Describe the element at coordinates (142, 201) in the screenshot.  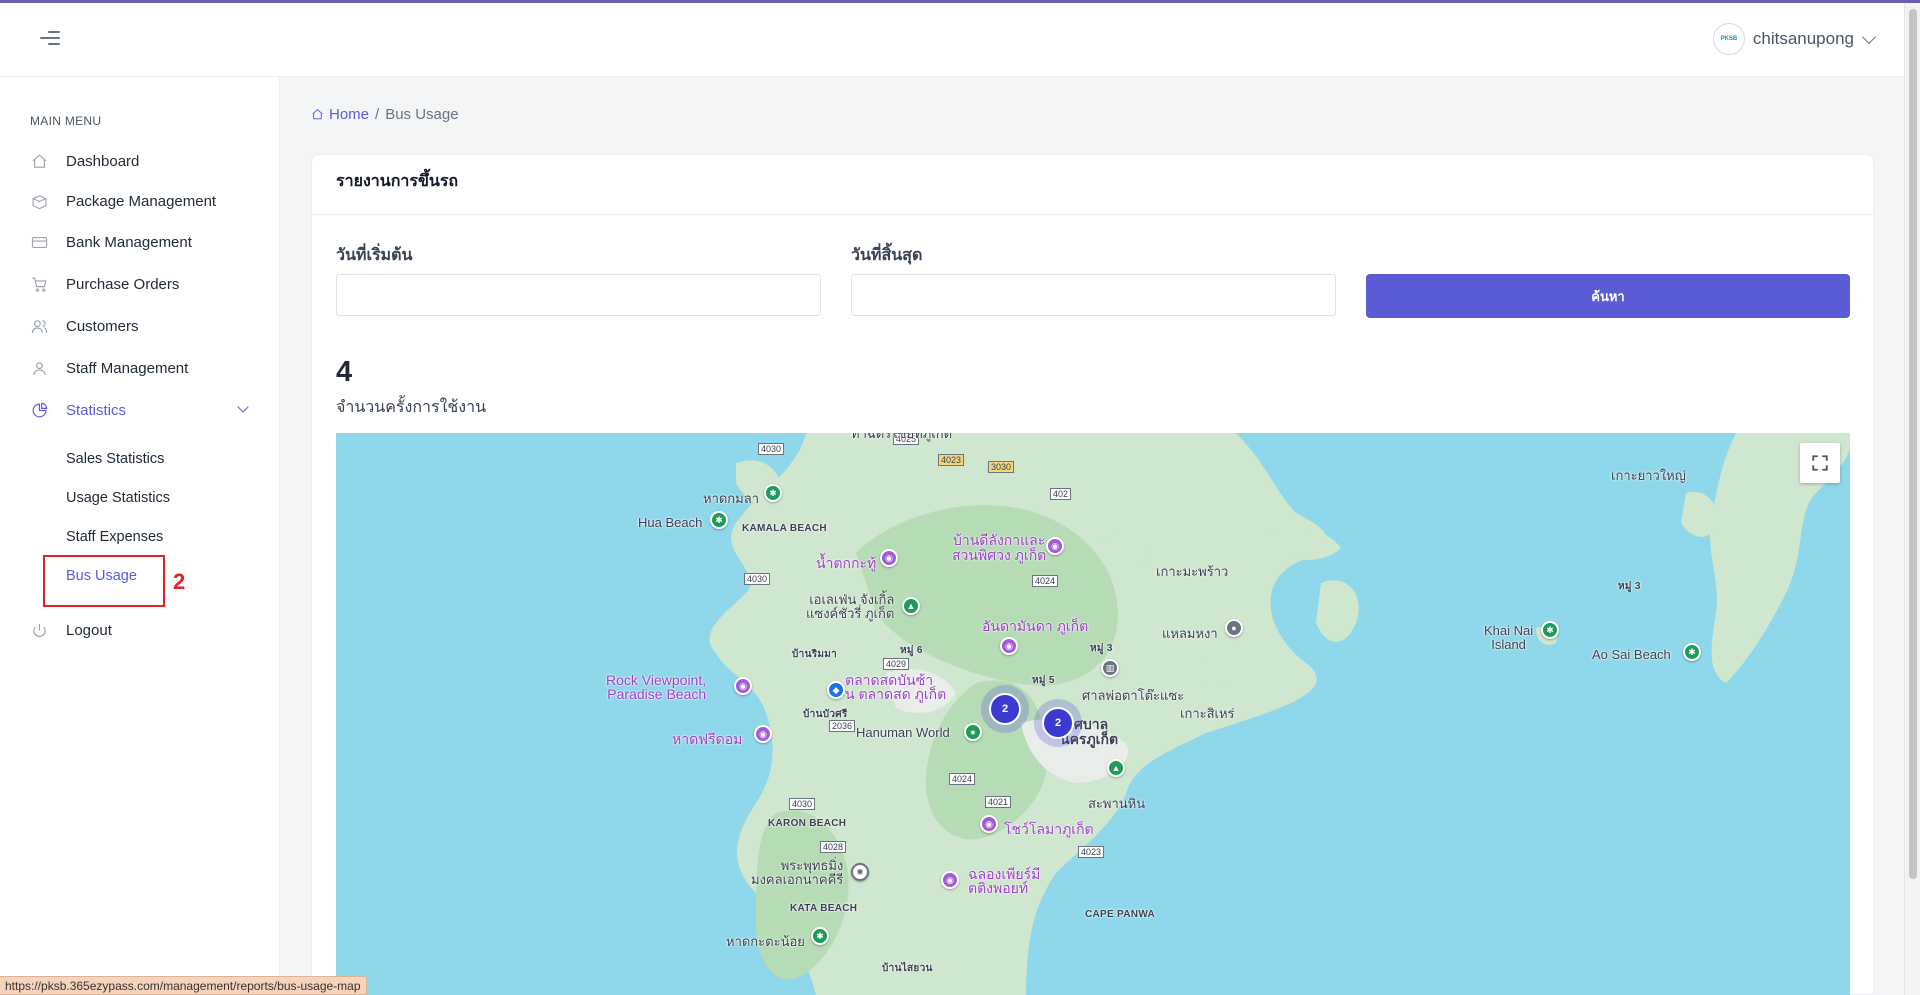
I see `sidebar-item-package-management: Package Management` at that location.